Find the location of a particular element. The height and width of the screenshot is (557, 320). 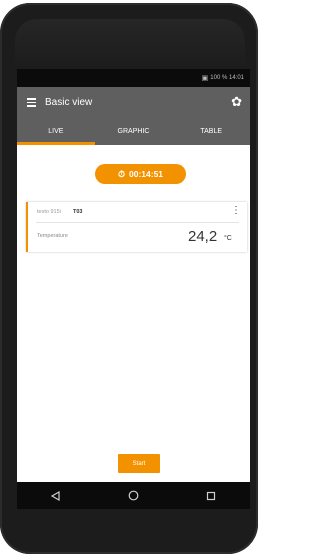

android-nav-bar is located at coordinates (133, 495).